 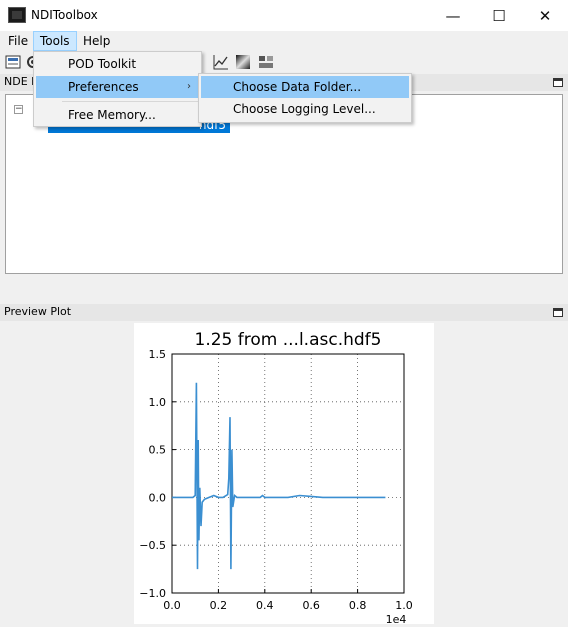 I want to click on x-tick-label: 0.4, so click(x=265, y=605).